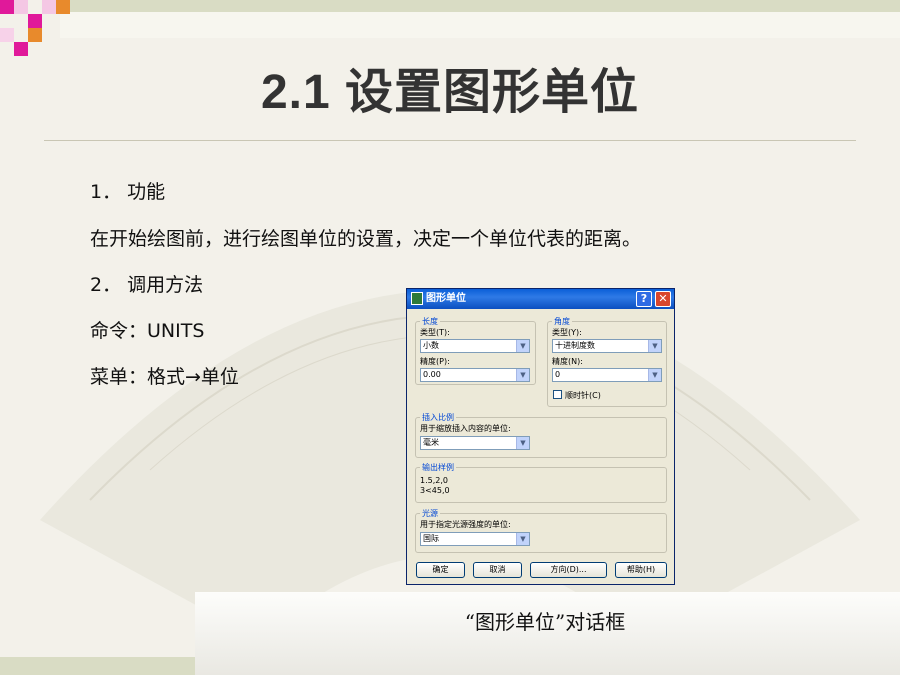 This screenshot has width=900, height=675. Describe the element at coordinates (641, 570) in the screenshot. I see `help-button: 帮助(H)` at that location.